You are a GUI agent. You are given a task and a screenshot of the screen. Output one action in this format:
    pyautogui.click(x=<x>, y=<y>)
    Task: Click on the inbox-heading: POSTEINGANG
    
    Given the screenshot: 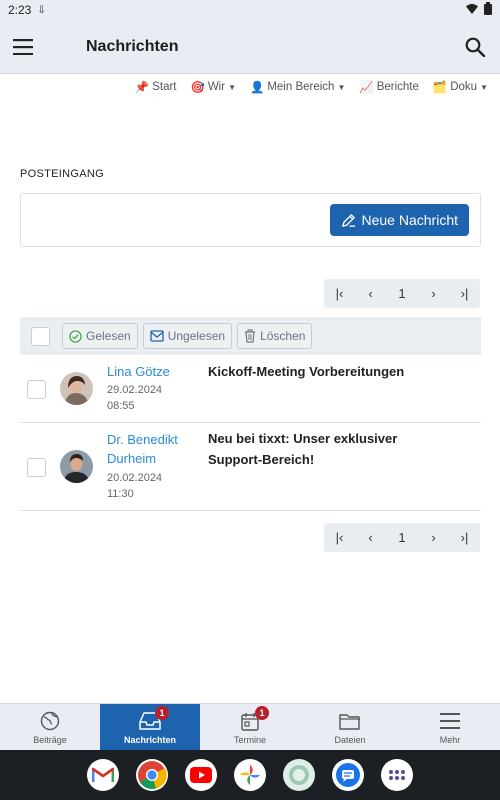 What is the action you would take?
    pyautogui.click(x=62, y=174)
    